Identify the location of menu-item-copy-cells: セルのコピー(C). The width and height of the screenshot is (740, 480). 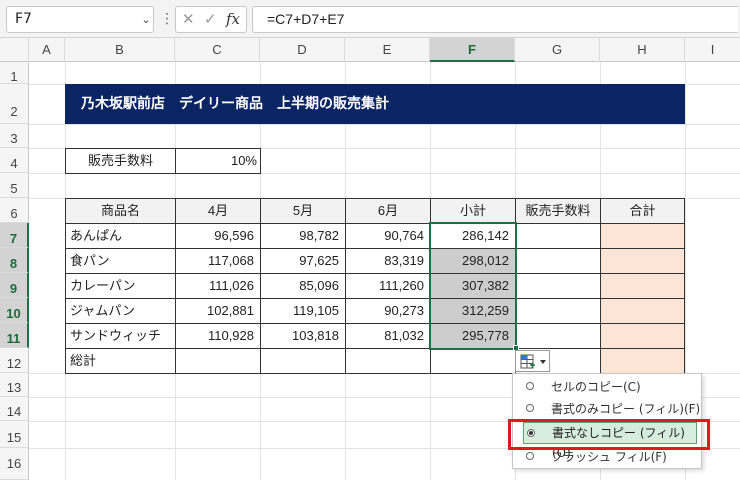
(607, 387).